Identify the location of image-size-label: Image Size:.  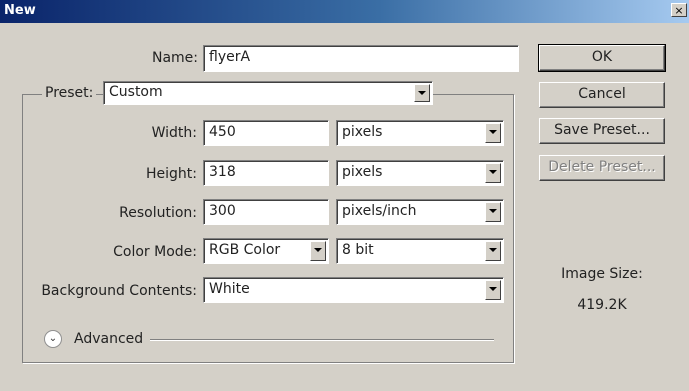
(602, 274).